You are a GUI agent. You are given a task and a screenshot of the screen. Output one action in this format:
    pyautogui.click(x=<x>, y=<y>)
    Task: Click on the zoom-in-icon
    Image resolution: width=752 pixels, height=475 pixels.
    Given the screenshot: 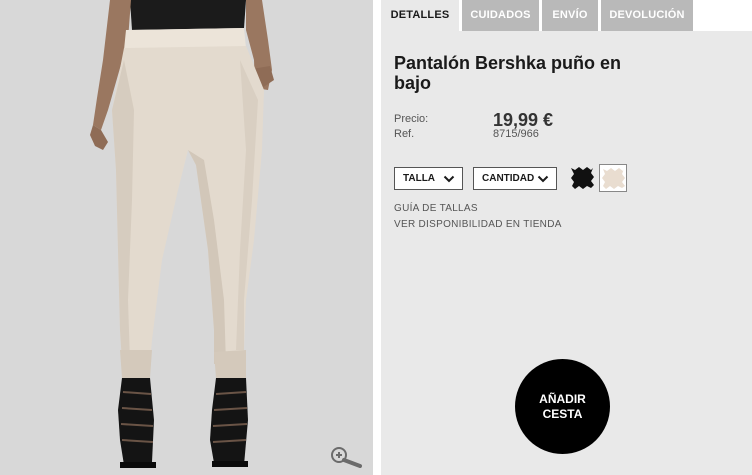 What is the action you would take?
    pyautogui.click(x=347, y=457)
    